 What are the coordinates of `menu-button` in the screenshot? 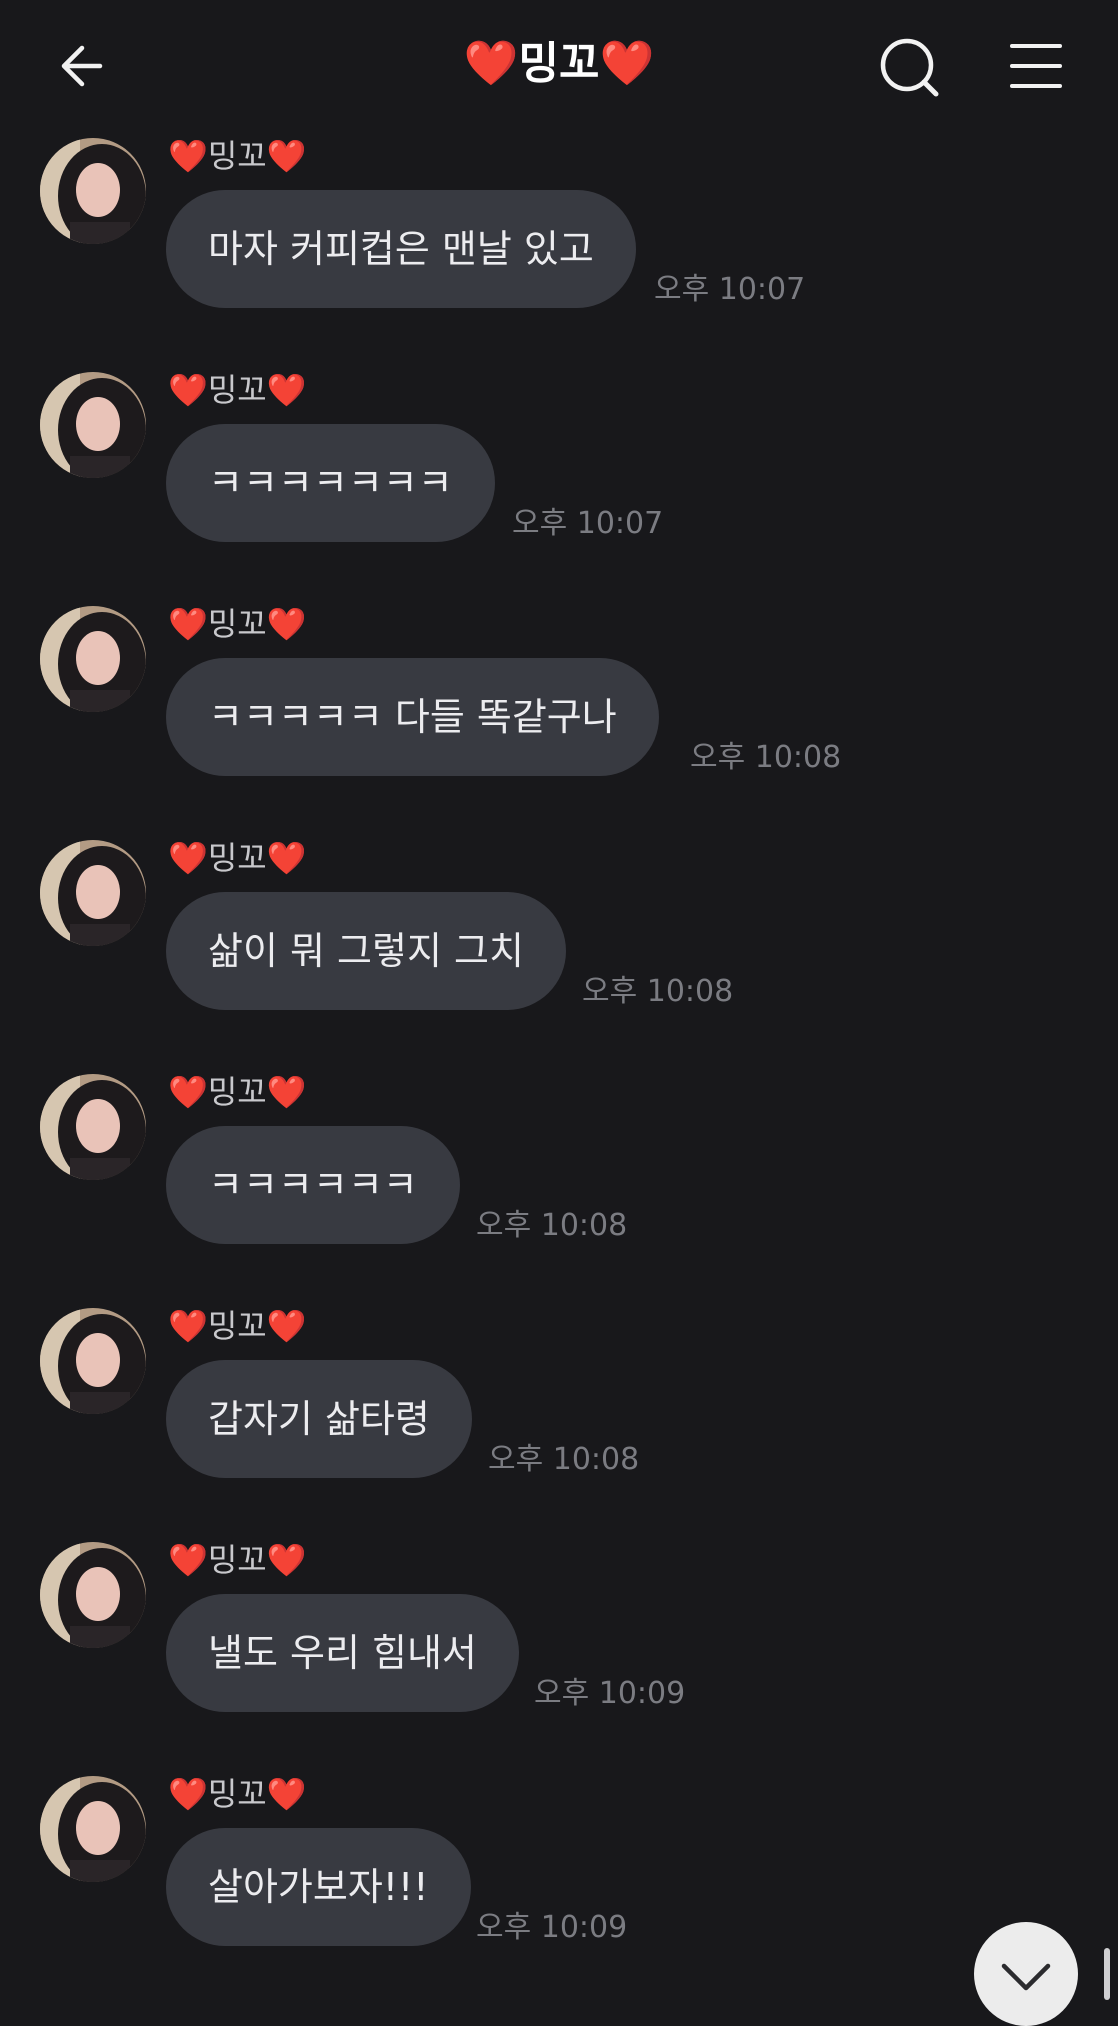 It's located at (1036, 66).